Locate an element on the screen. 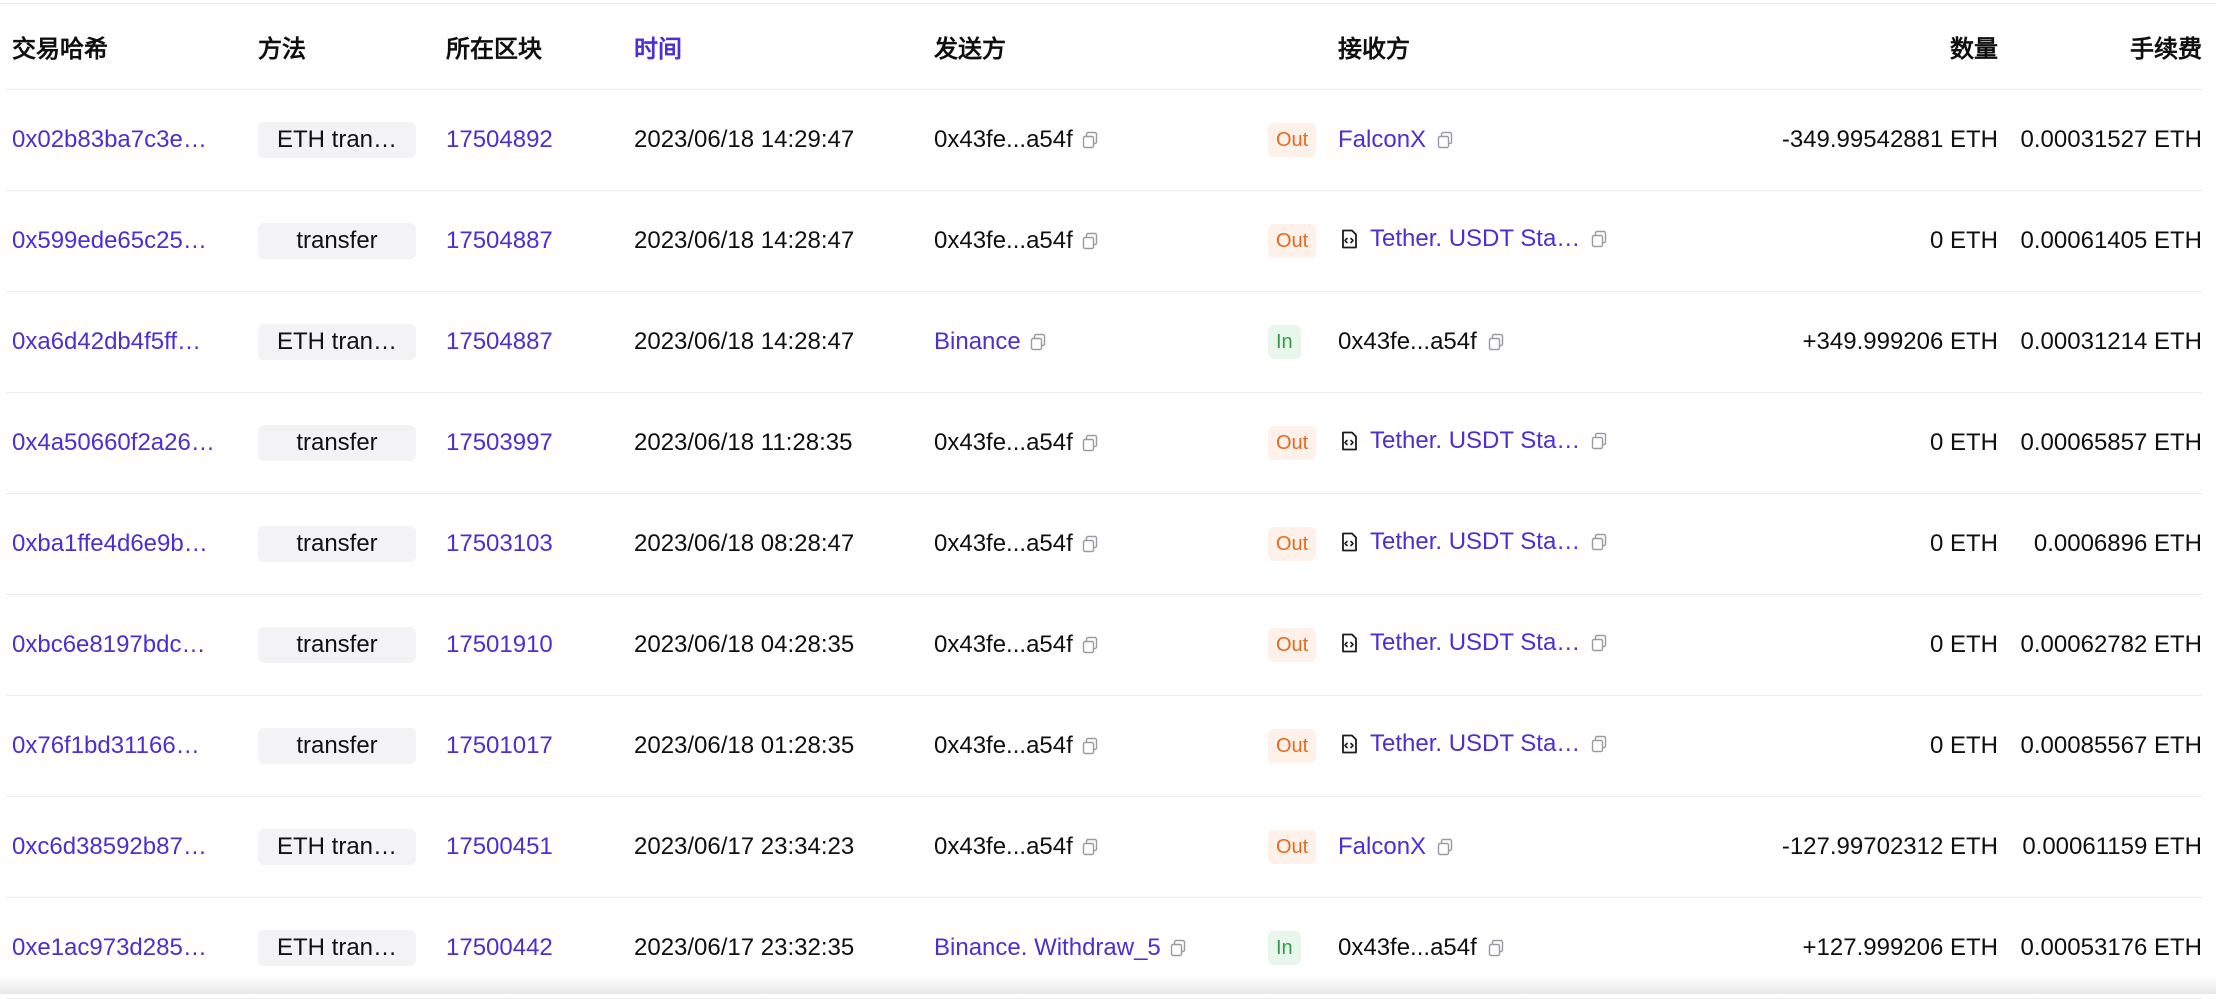  cell-block: 17503103 is located at coordinates (540, 544).